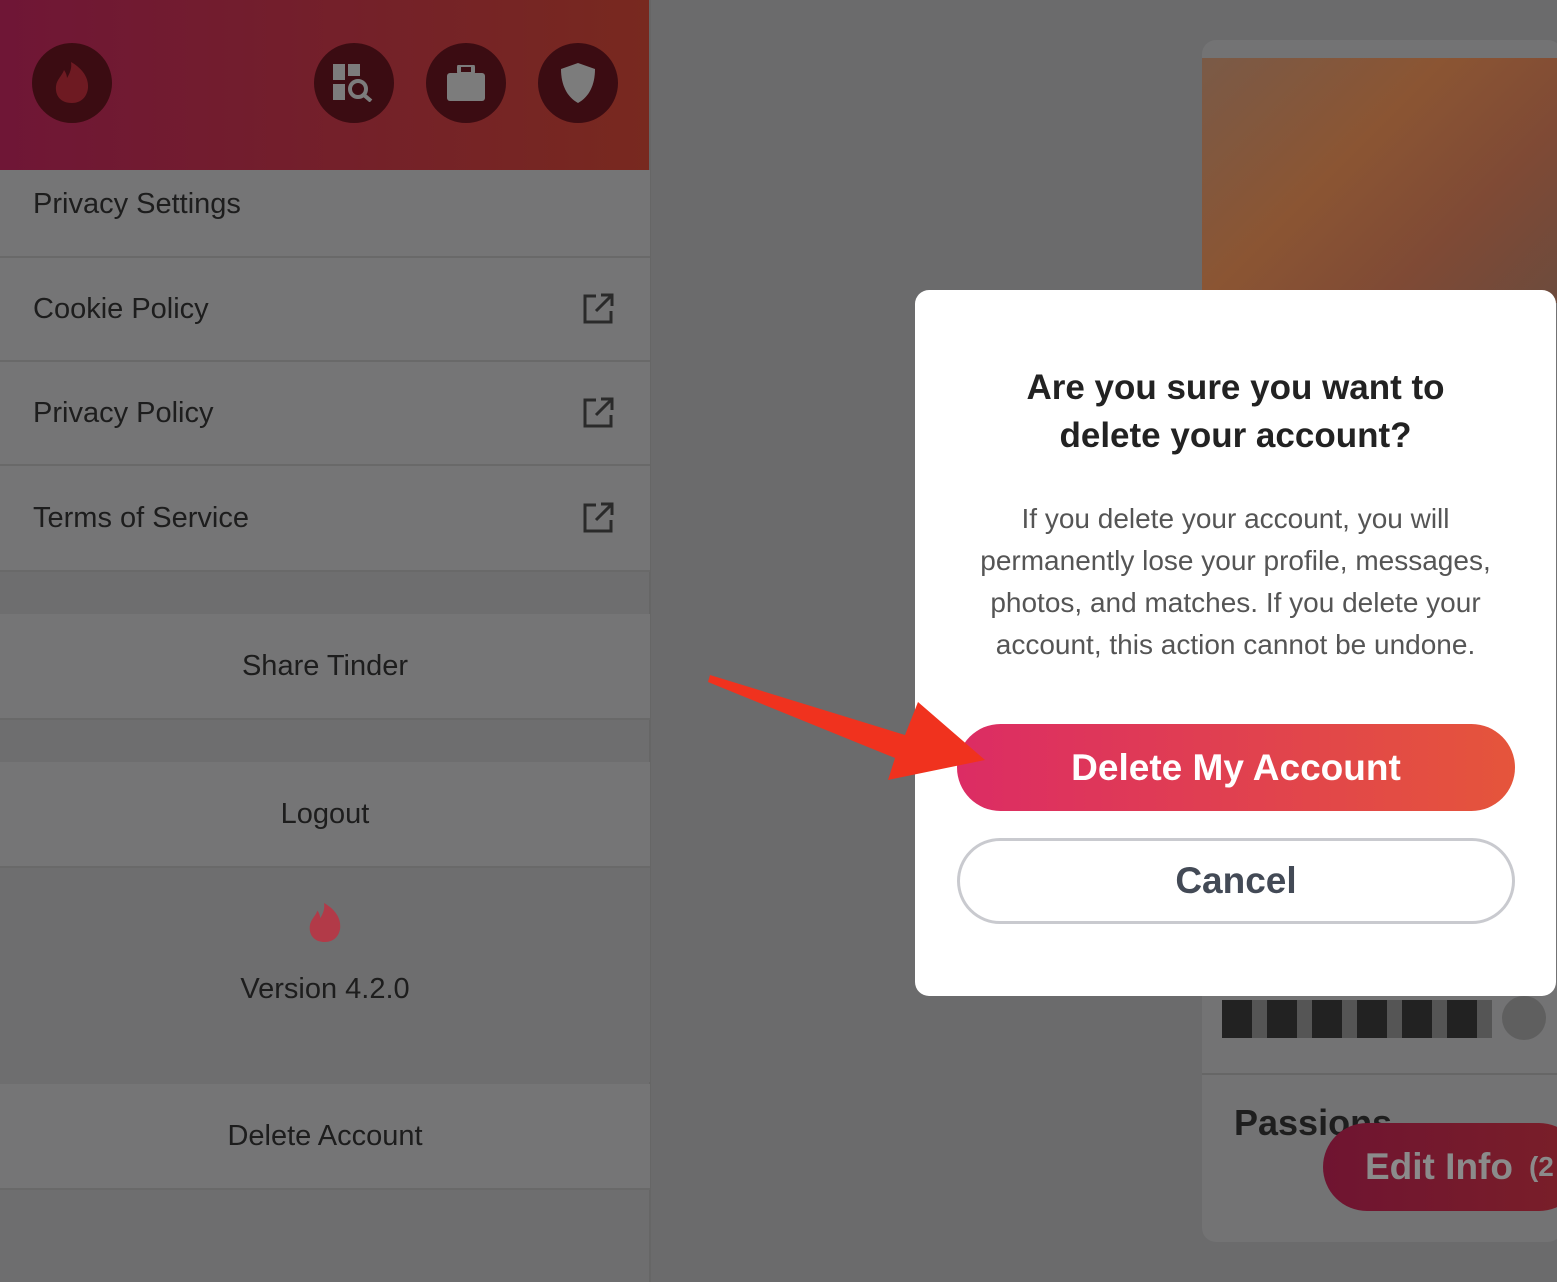 Image resolution: width=1557 pixels, height=1282 pixels. What do you see at coordinates (123, 412) in the screenshot?
I see `menu-label: Privacy Policy` at bounding box center [123, 412].